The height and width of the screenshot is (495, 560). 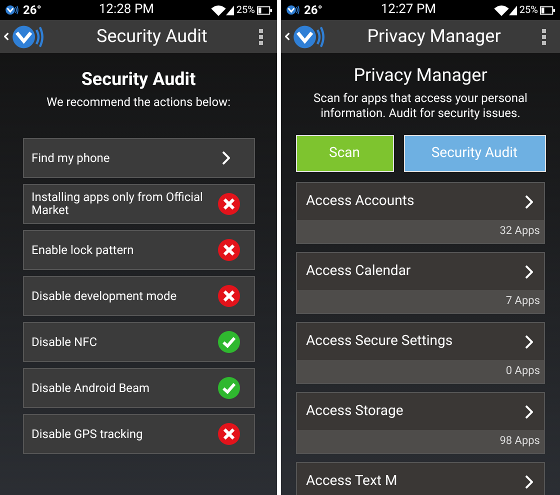 I want to click on audit-item-label: Find my phone, so click(x=71, y=158).